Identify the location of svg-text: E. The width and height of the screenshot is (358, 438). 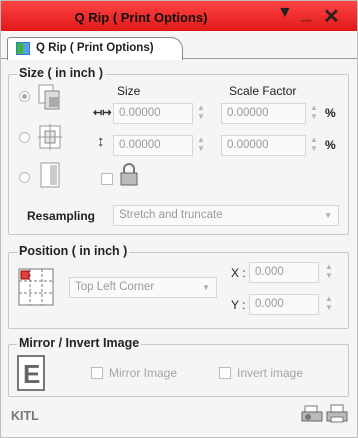
(31, 374).